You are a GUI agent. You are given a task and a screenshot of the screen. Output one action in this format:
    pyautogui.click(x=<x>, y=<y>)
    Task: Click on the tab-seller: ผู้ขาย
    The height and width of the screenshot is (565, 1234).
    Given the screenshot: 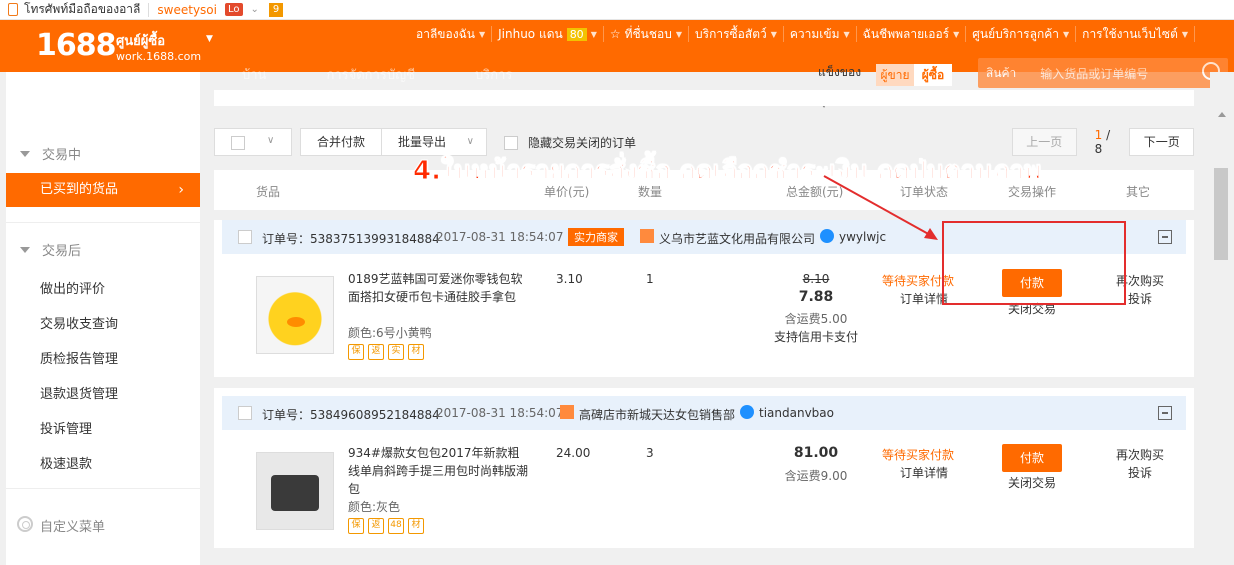 What is the action you would take?
    pyautogui.click(x=895, y=75)
    